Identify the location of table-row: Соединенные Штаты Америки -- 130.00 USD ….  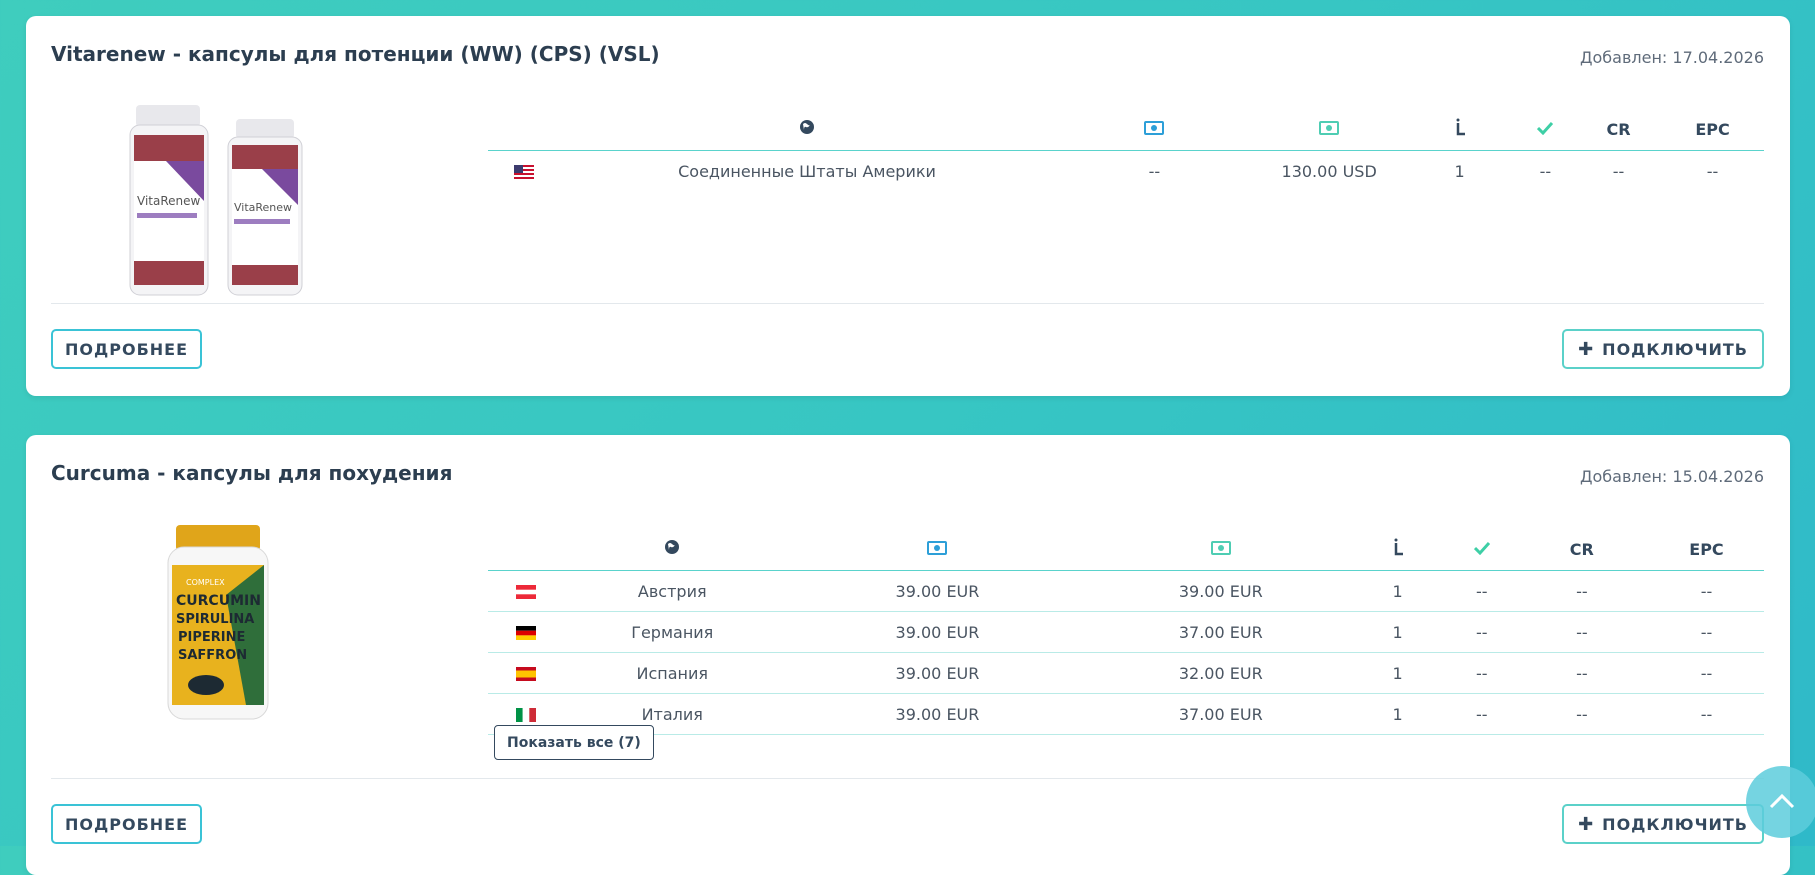
(1126, 171).